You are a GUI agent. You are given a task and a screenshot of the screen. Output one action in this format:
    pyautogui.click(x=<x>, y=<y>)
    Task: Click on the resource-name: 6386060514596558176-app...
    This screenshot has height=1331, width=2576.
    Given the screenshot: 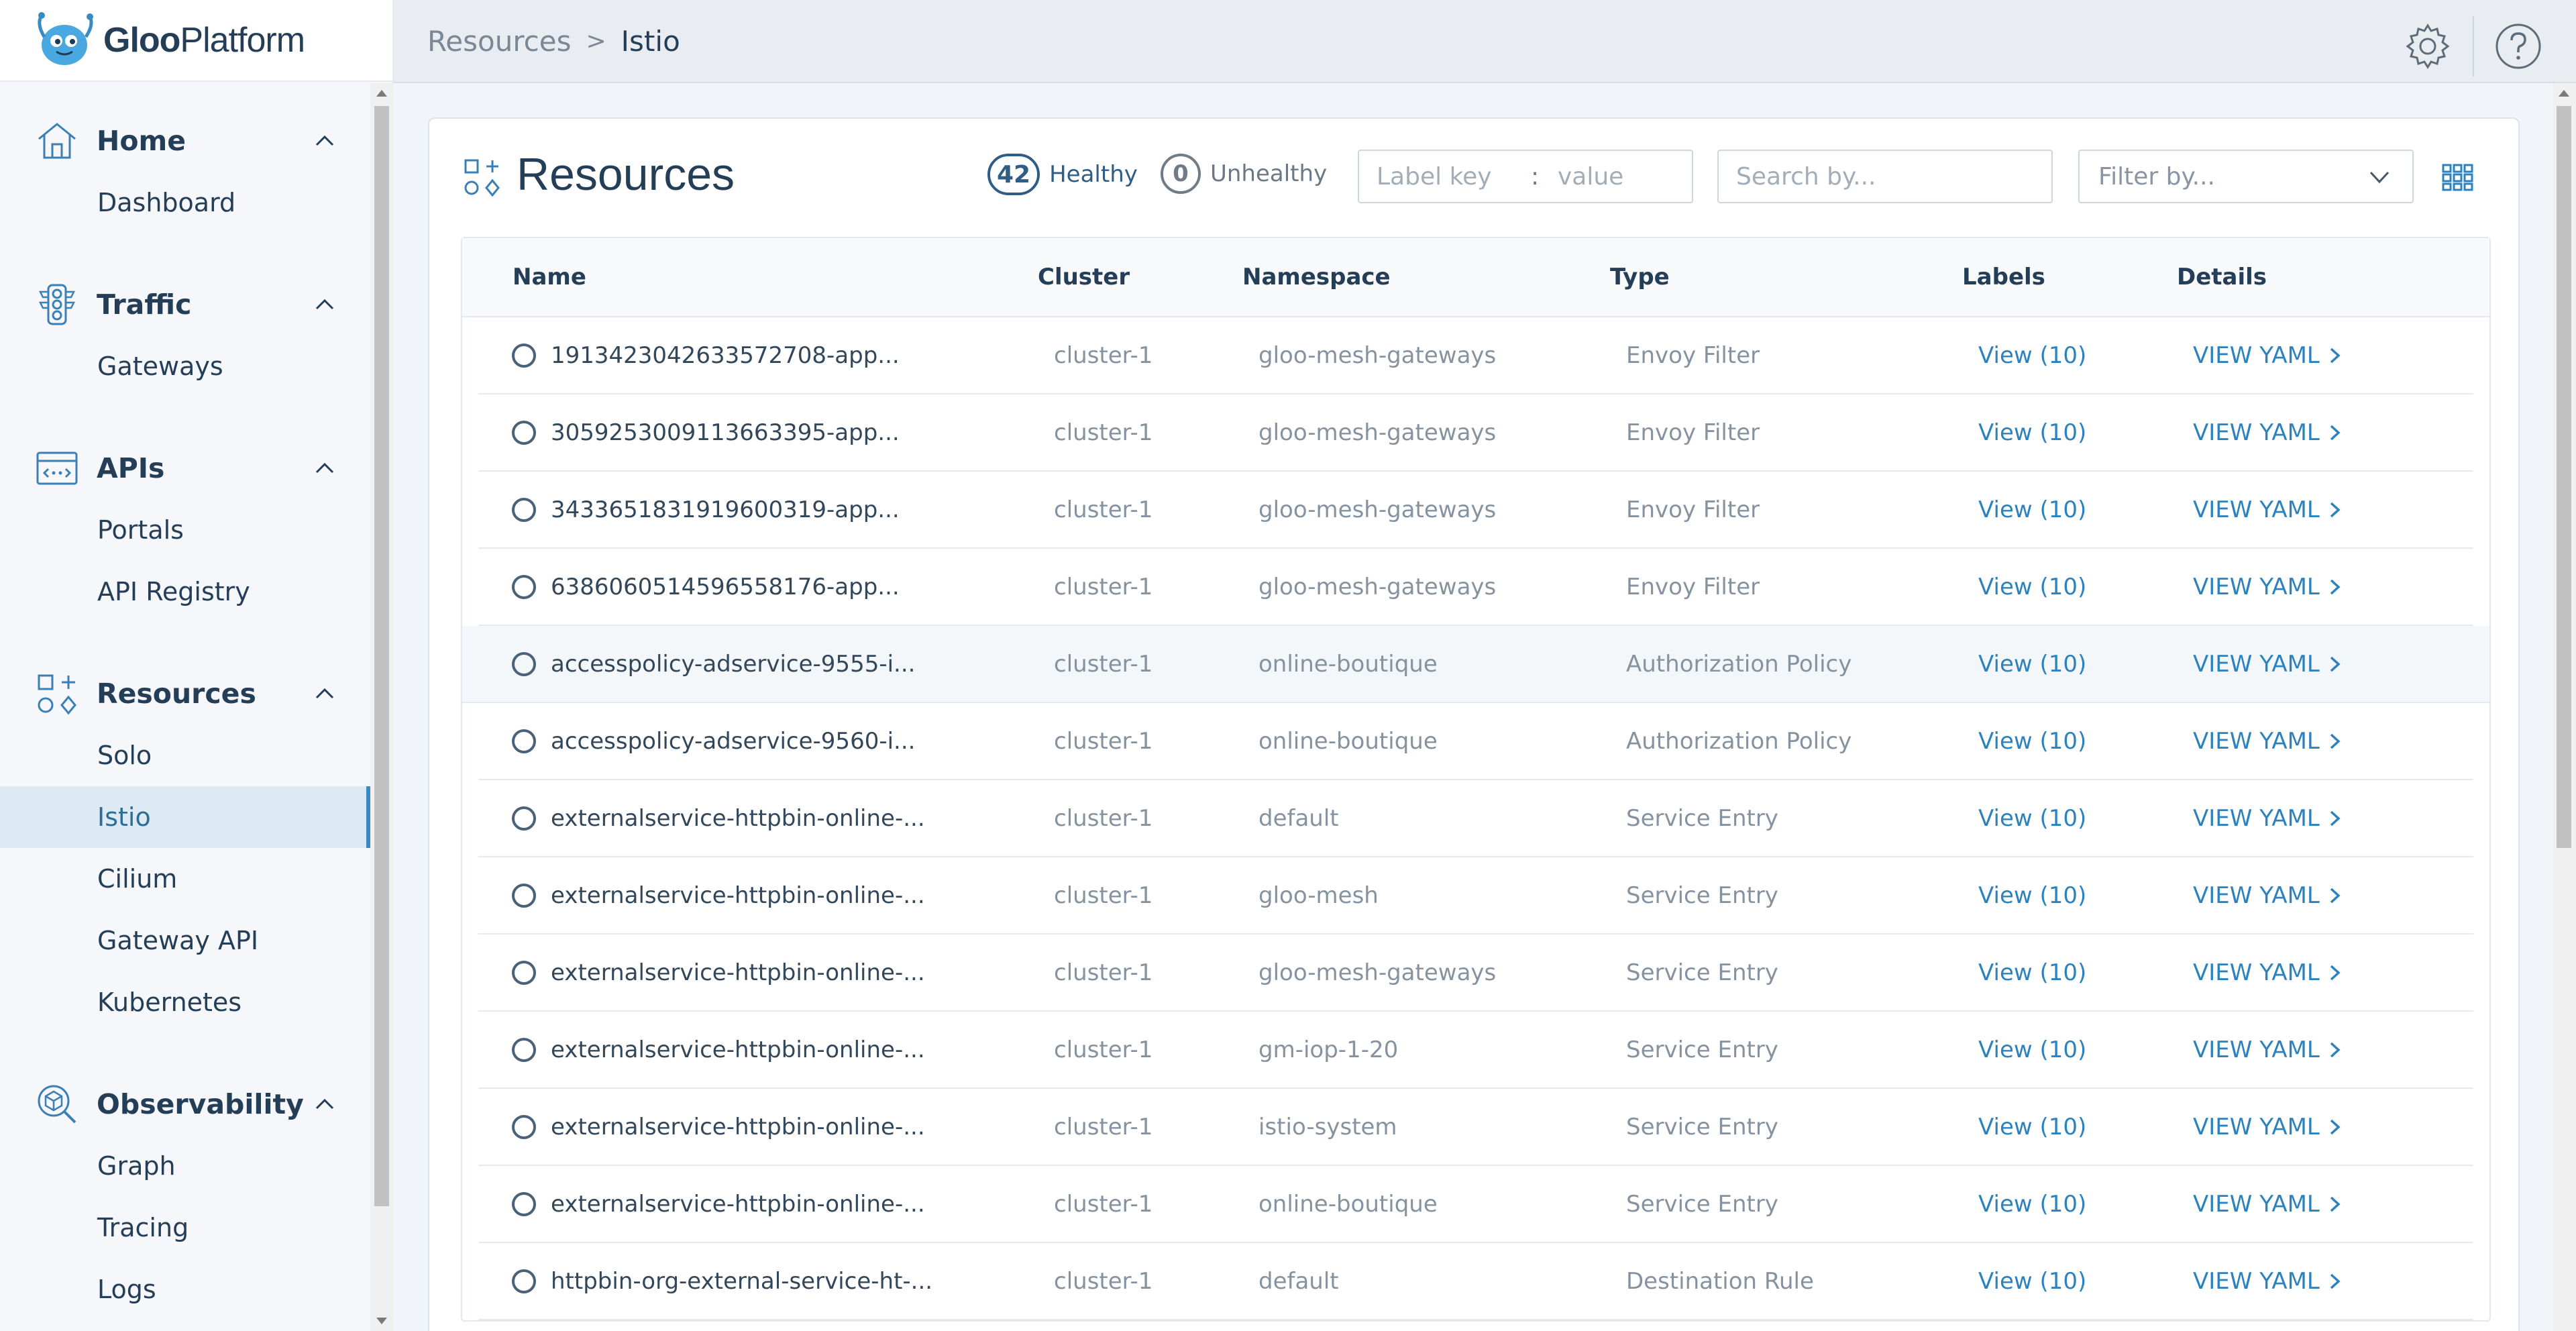 What is the action you would take?
    pyautogui.click(x=725, y=587)
    